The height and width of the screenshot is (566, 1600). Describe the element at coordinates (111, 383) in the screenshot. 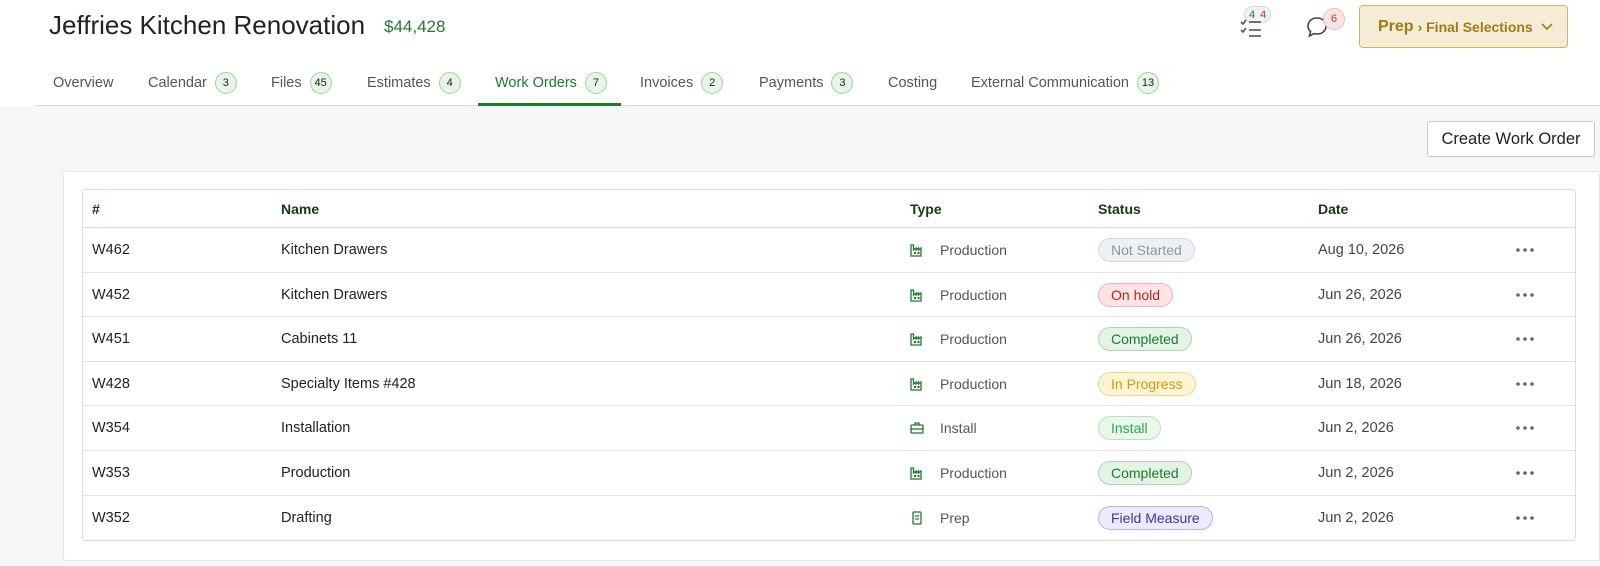

I see `work-order-number: W428` at that location.